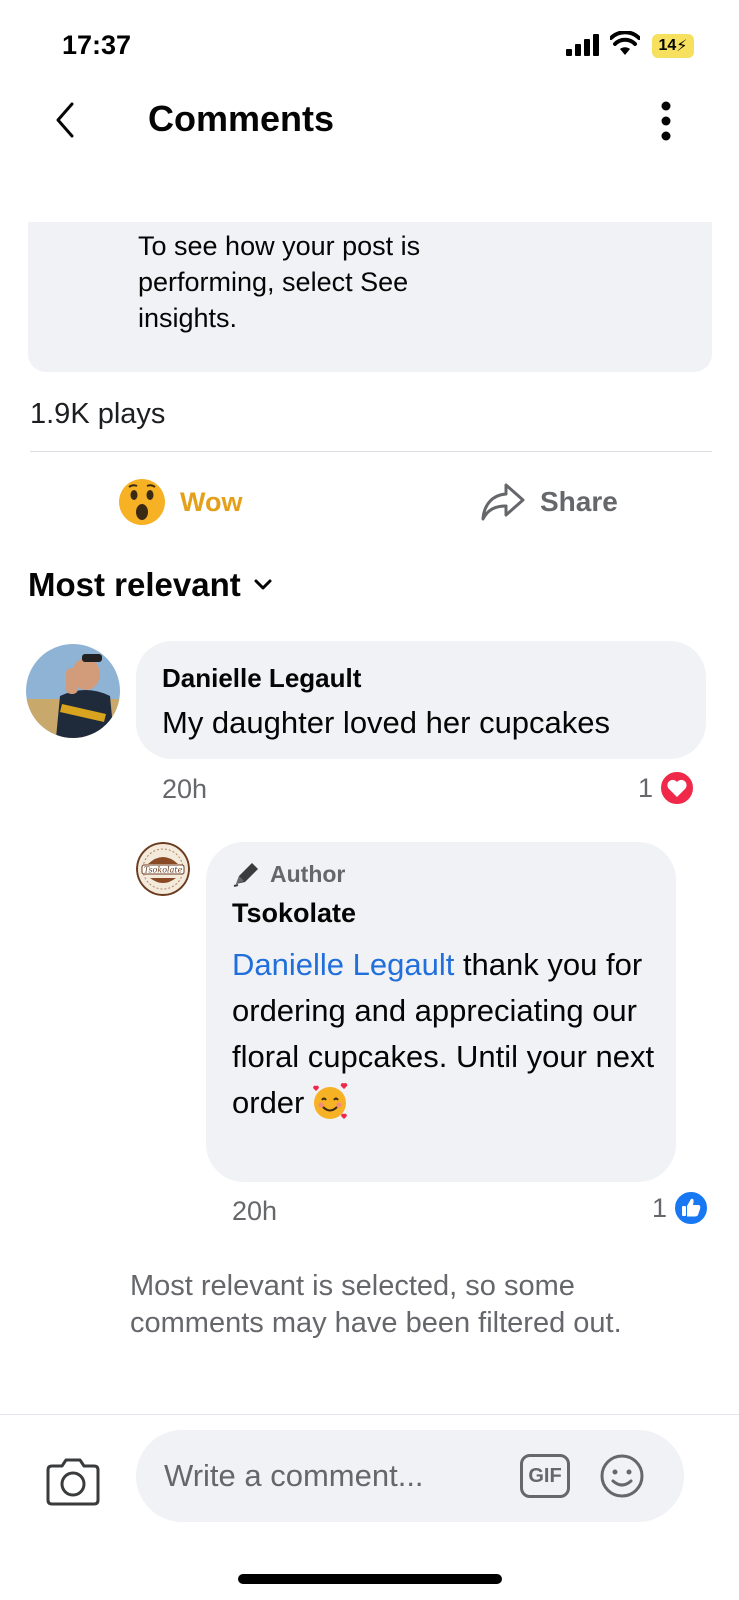 The height and width of the screenshot is (1600, 739). What do you see at coordinates (241, 118) in the screenshot?
I see `page-title: Comments` at bounding box center [241, 118].